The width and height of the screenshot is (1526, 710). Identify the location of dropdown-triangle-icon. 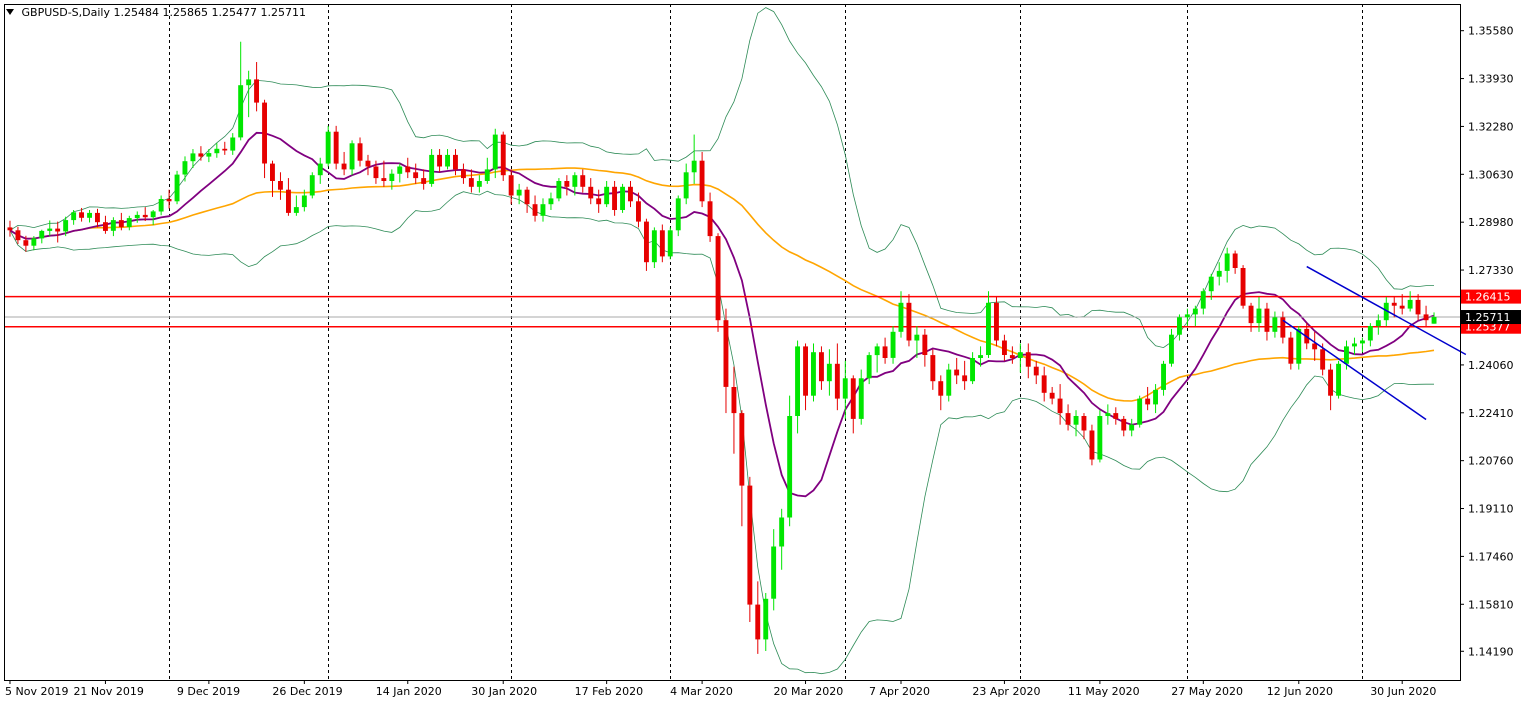
(10, 12).